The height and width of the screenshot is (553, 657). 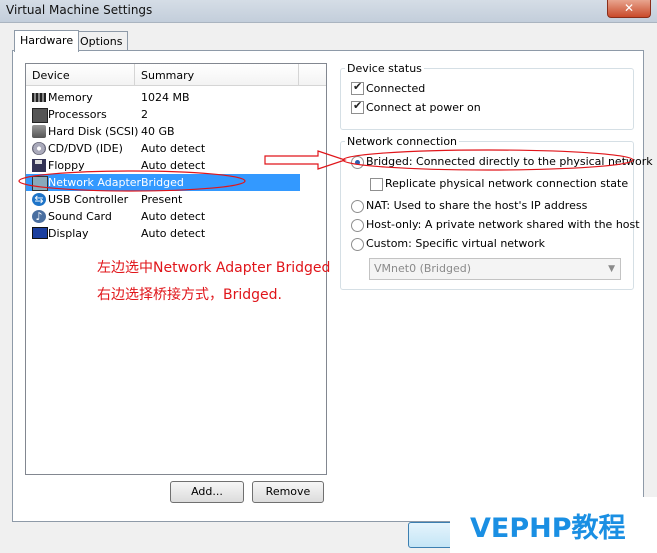 I want to click on tab-hardware: Hardware, so click(x=47, y=41).